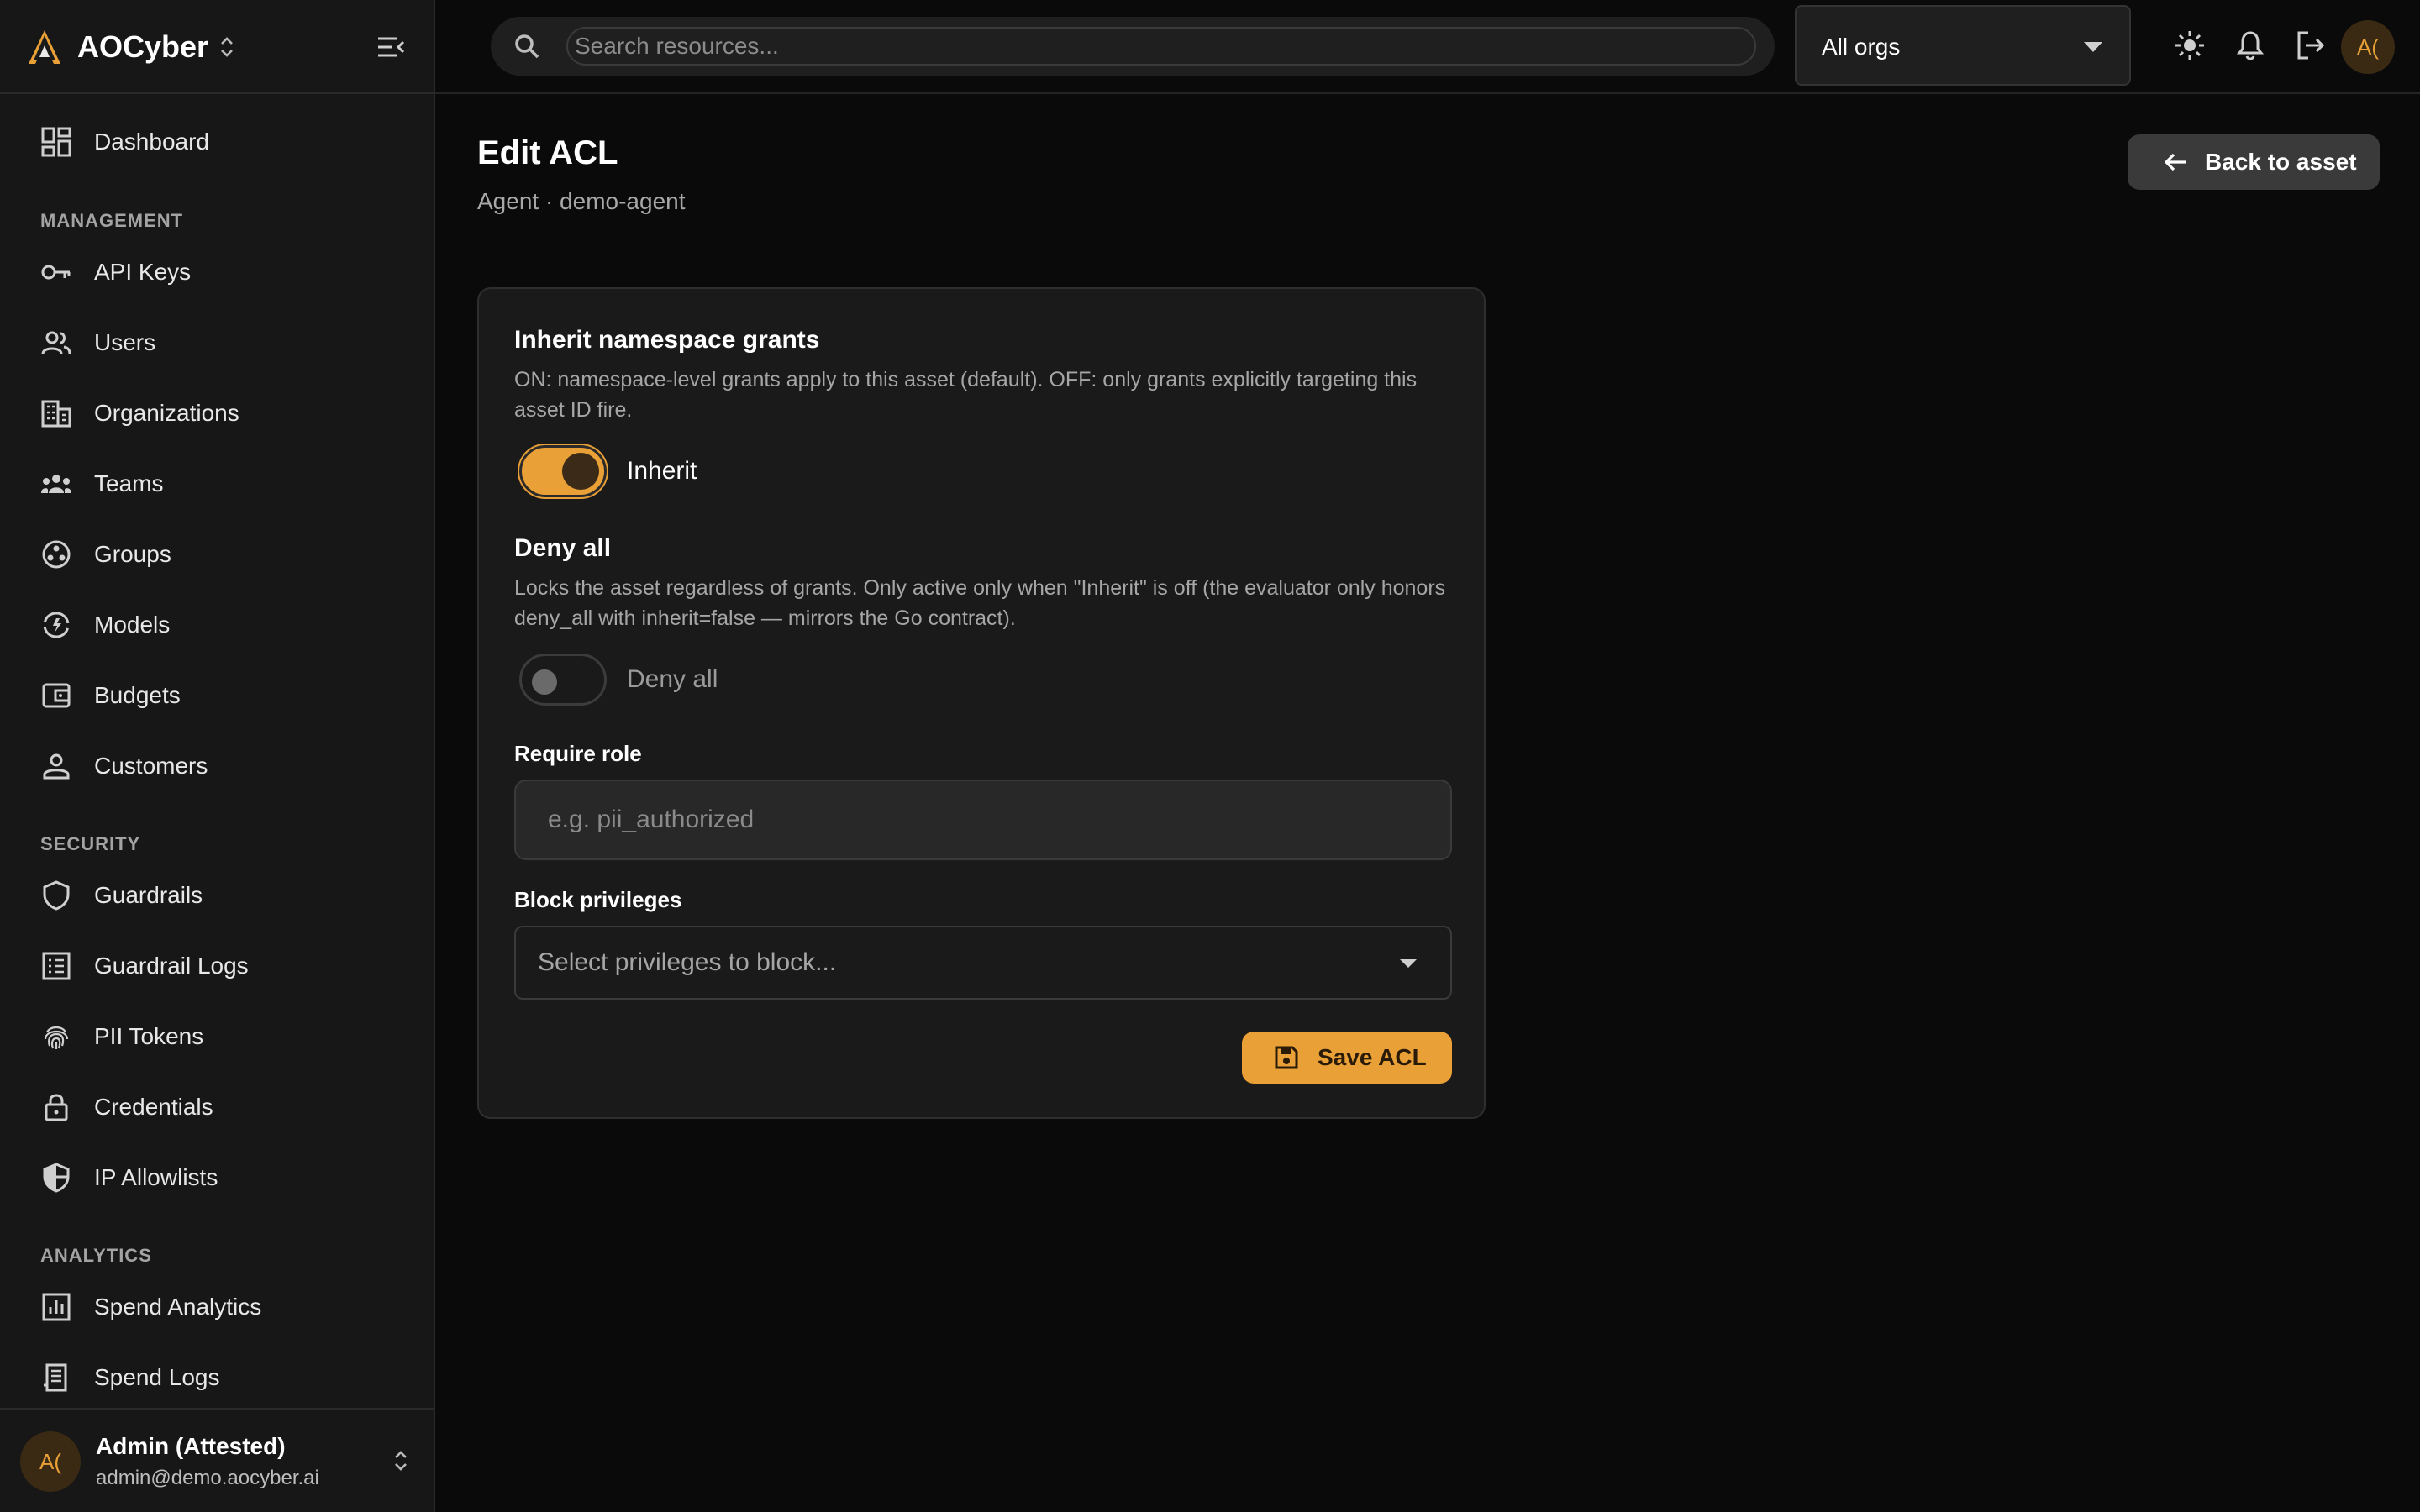 This screenshot has width=2420, height=1512. I want to click on save-icon, so click(1286, 1057).